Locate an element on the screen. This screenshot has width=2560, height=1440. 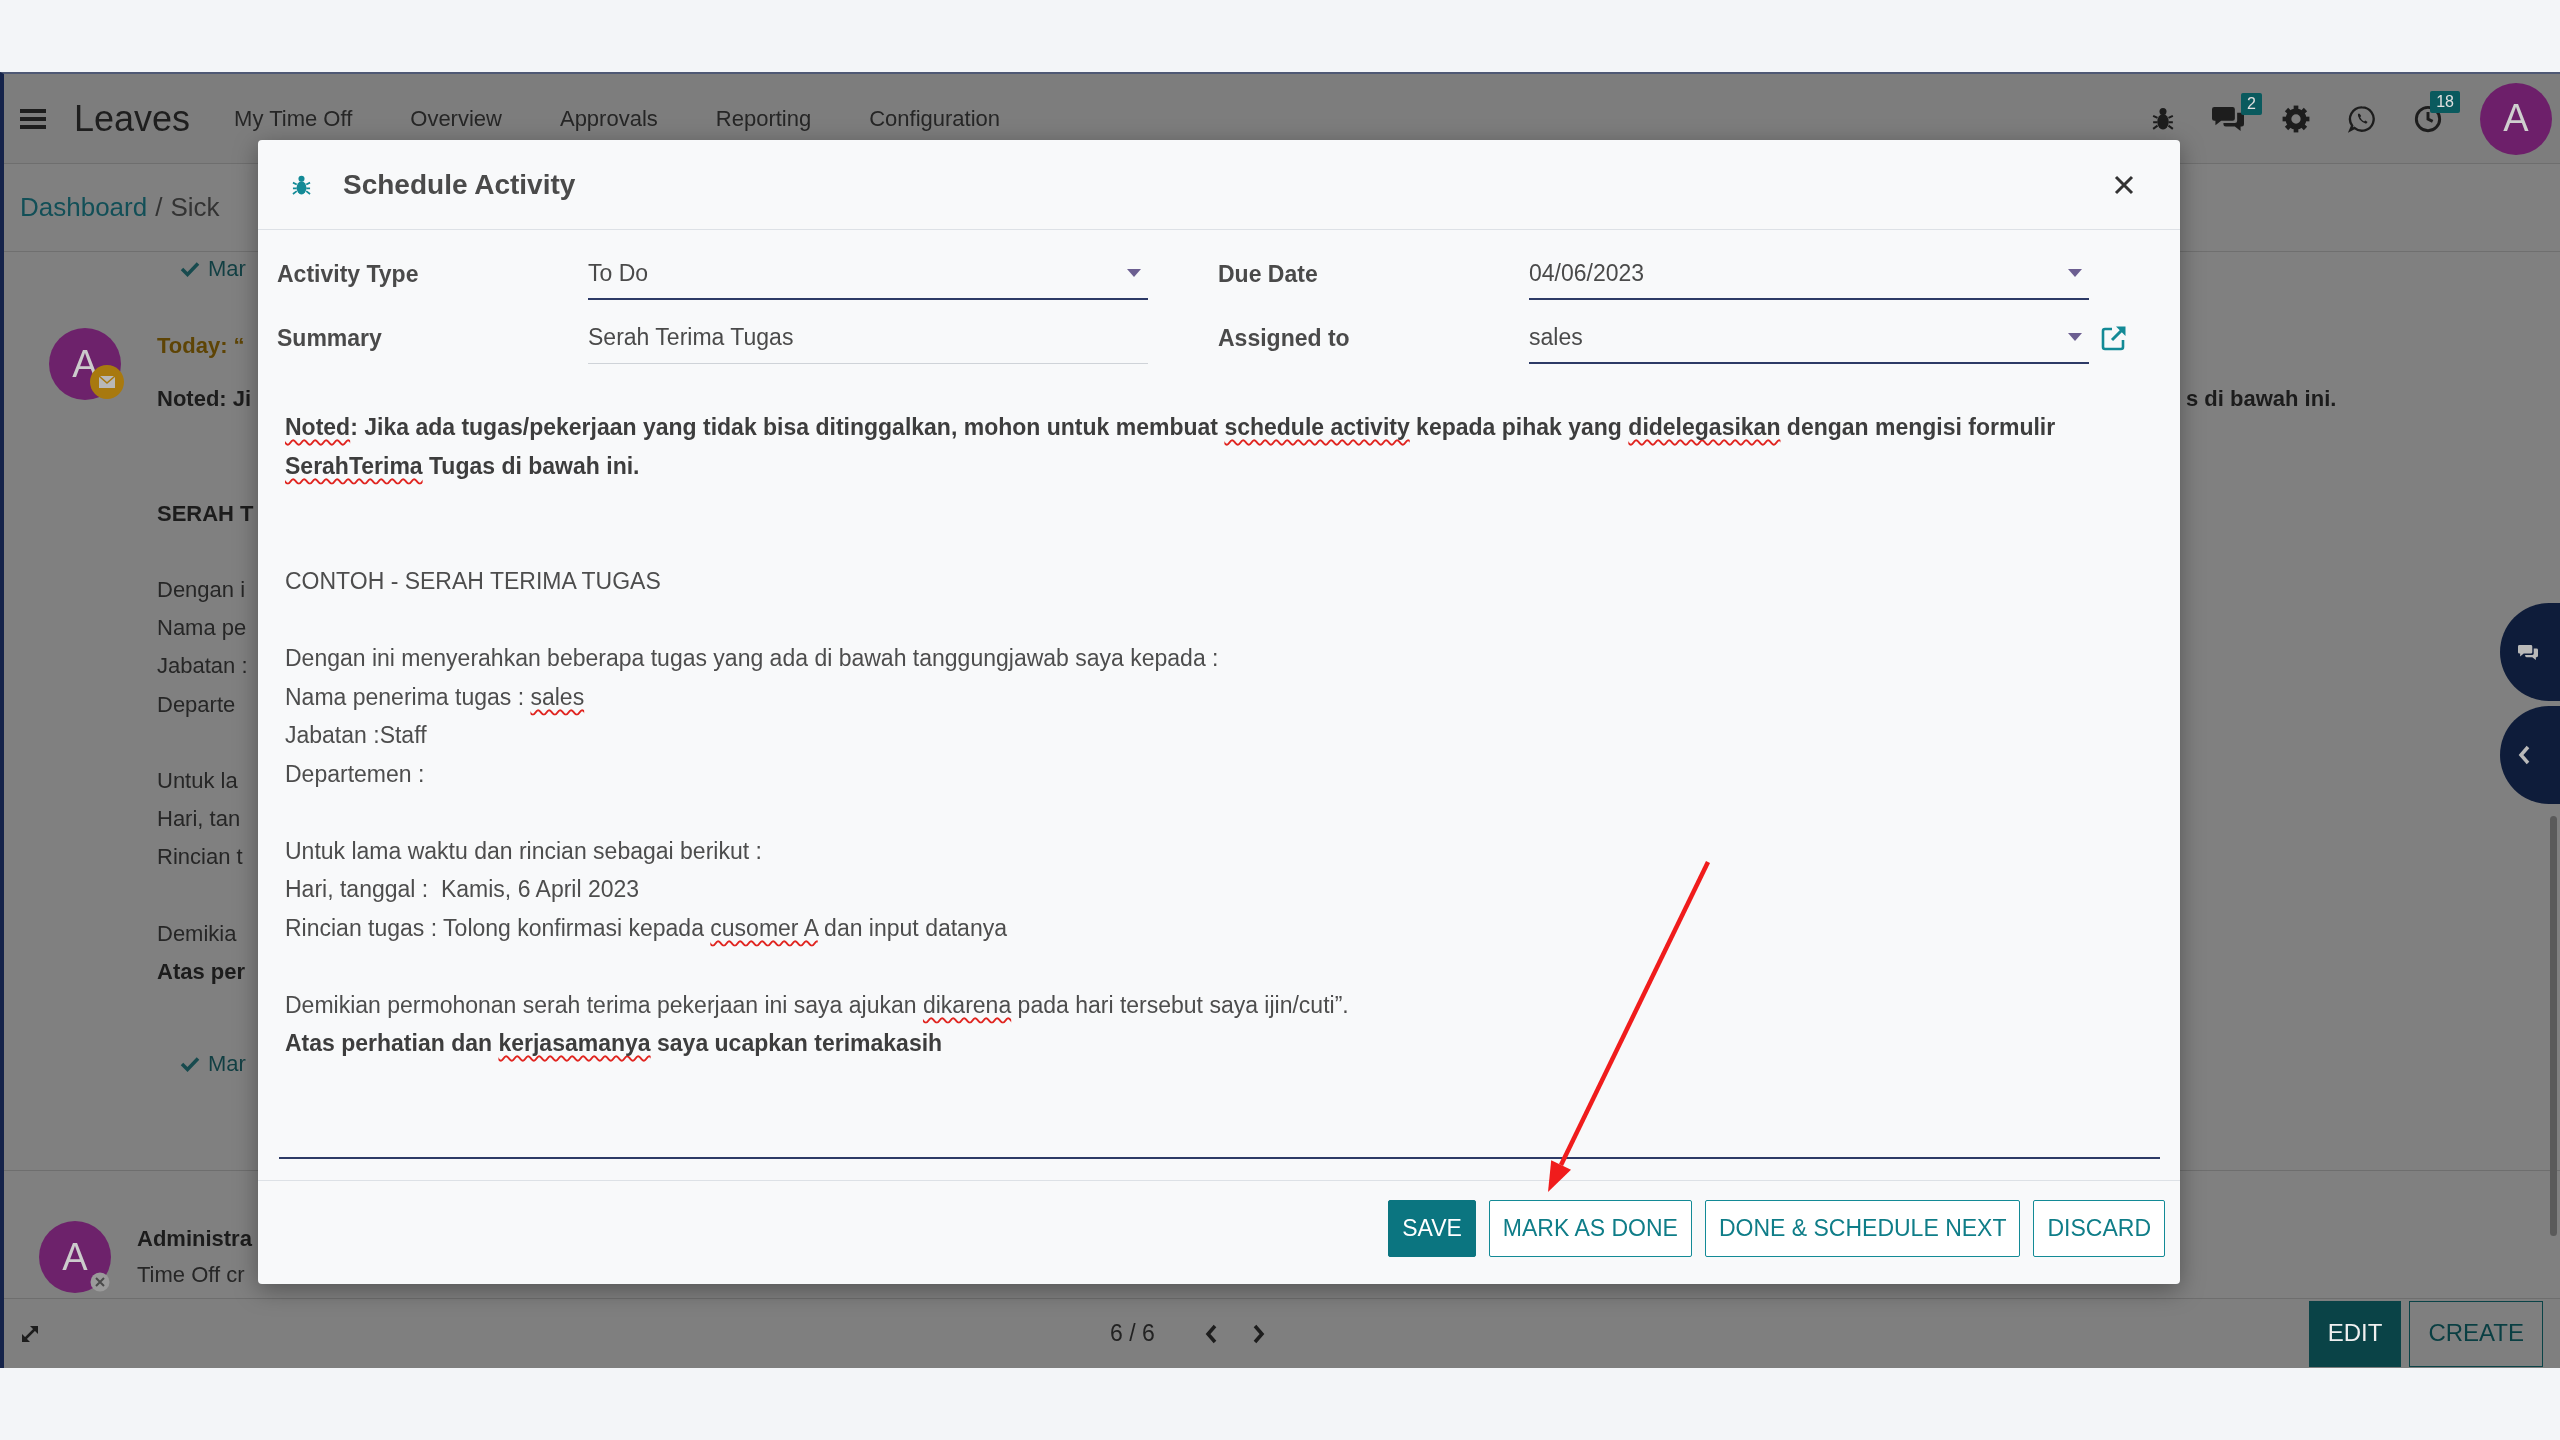
message-text: Time Off cr is located at coordinates (191, 1275).